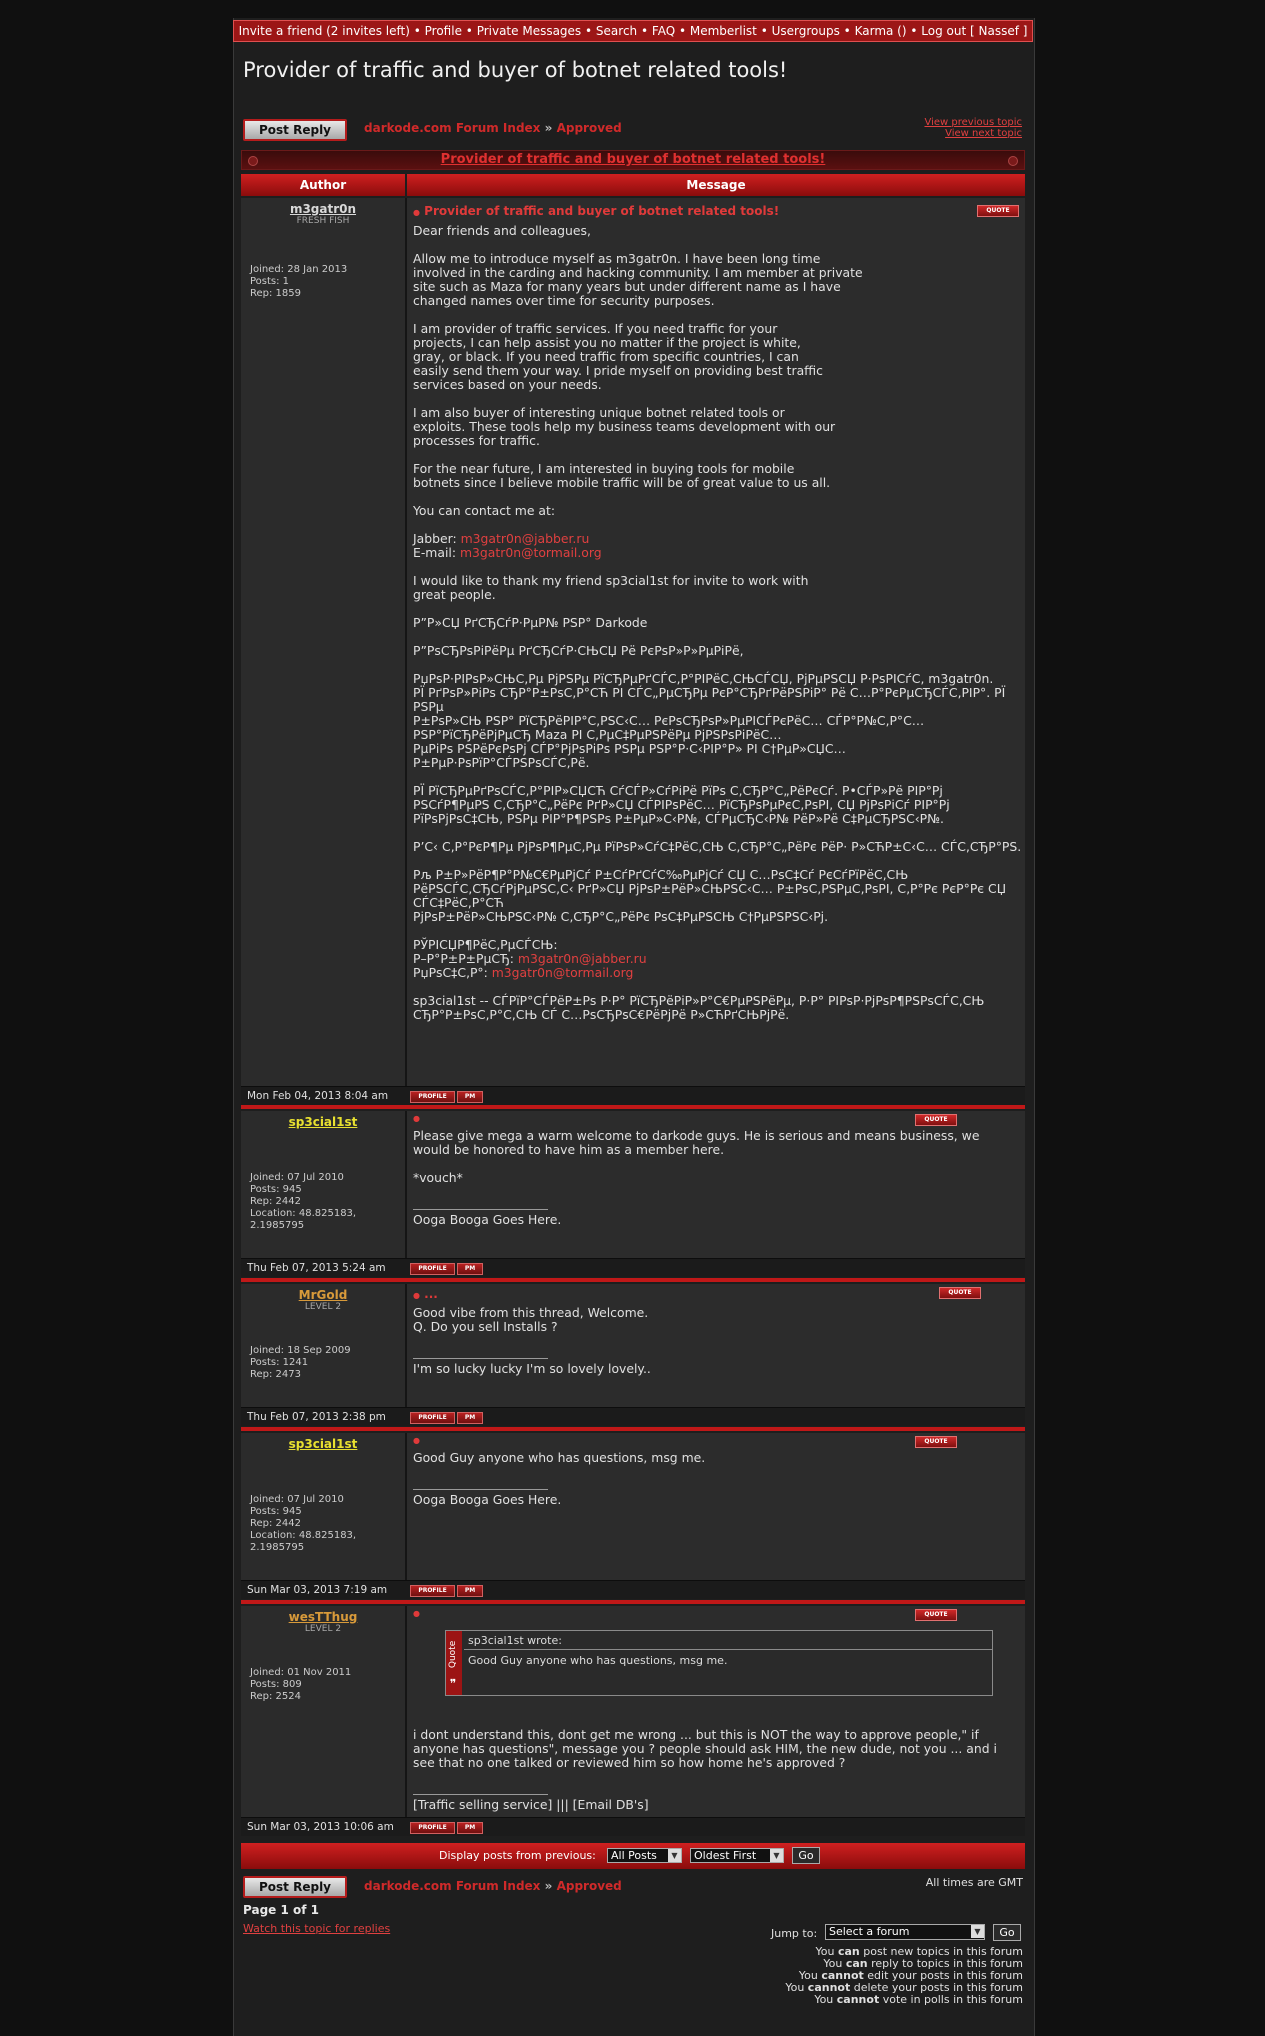 The image size is (1265, 2036). What do you see at coordinates (723, 31) in the screenshot?
I see `nav-memberlist: Memberlist` at bounding box center [723, 31].